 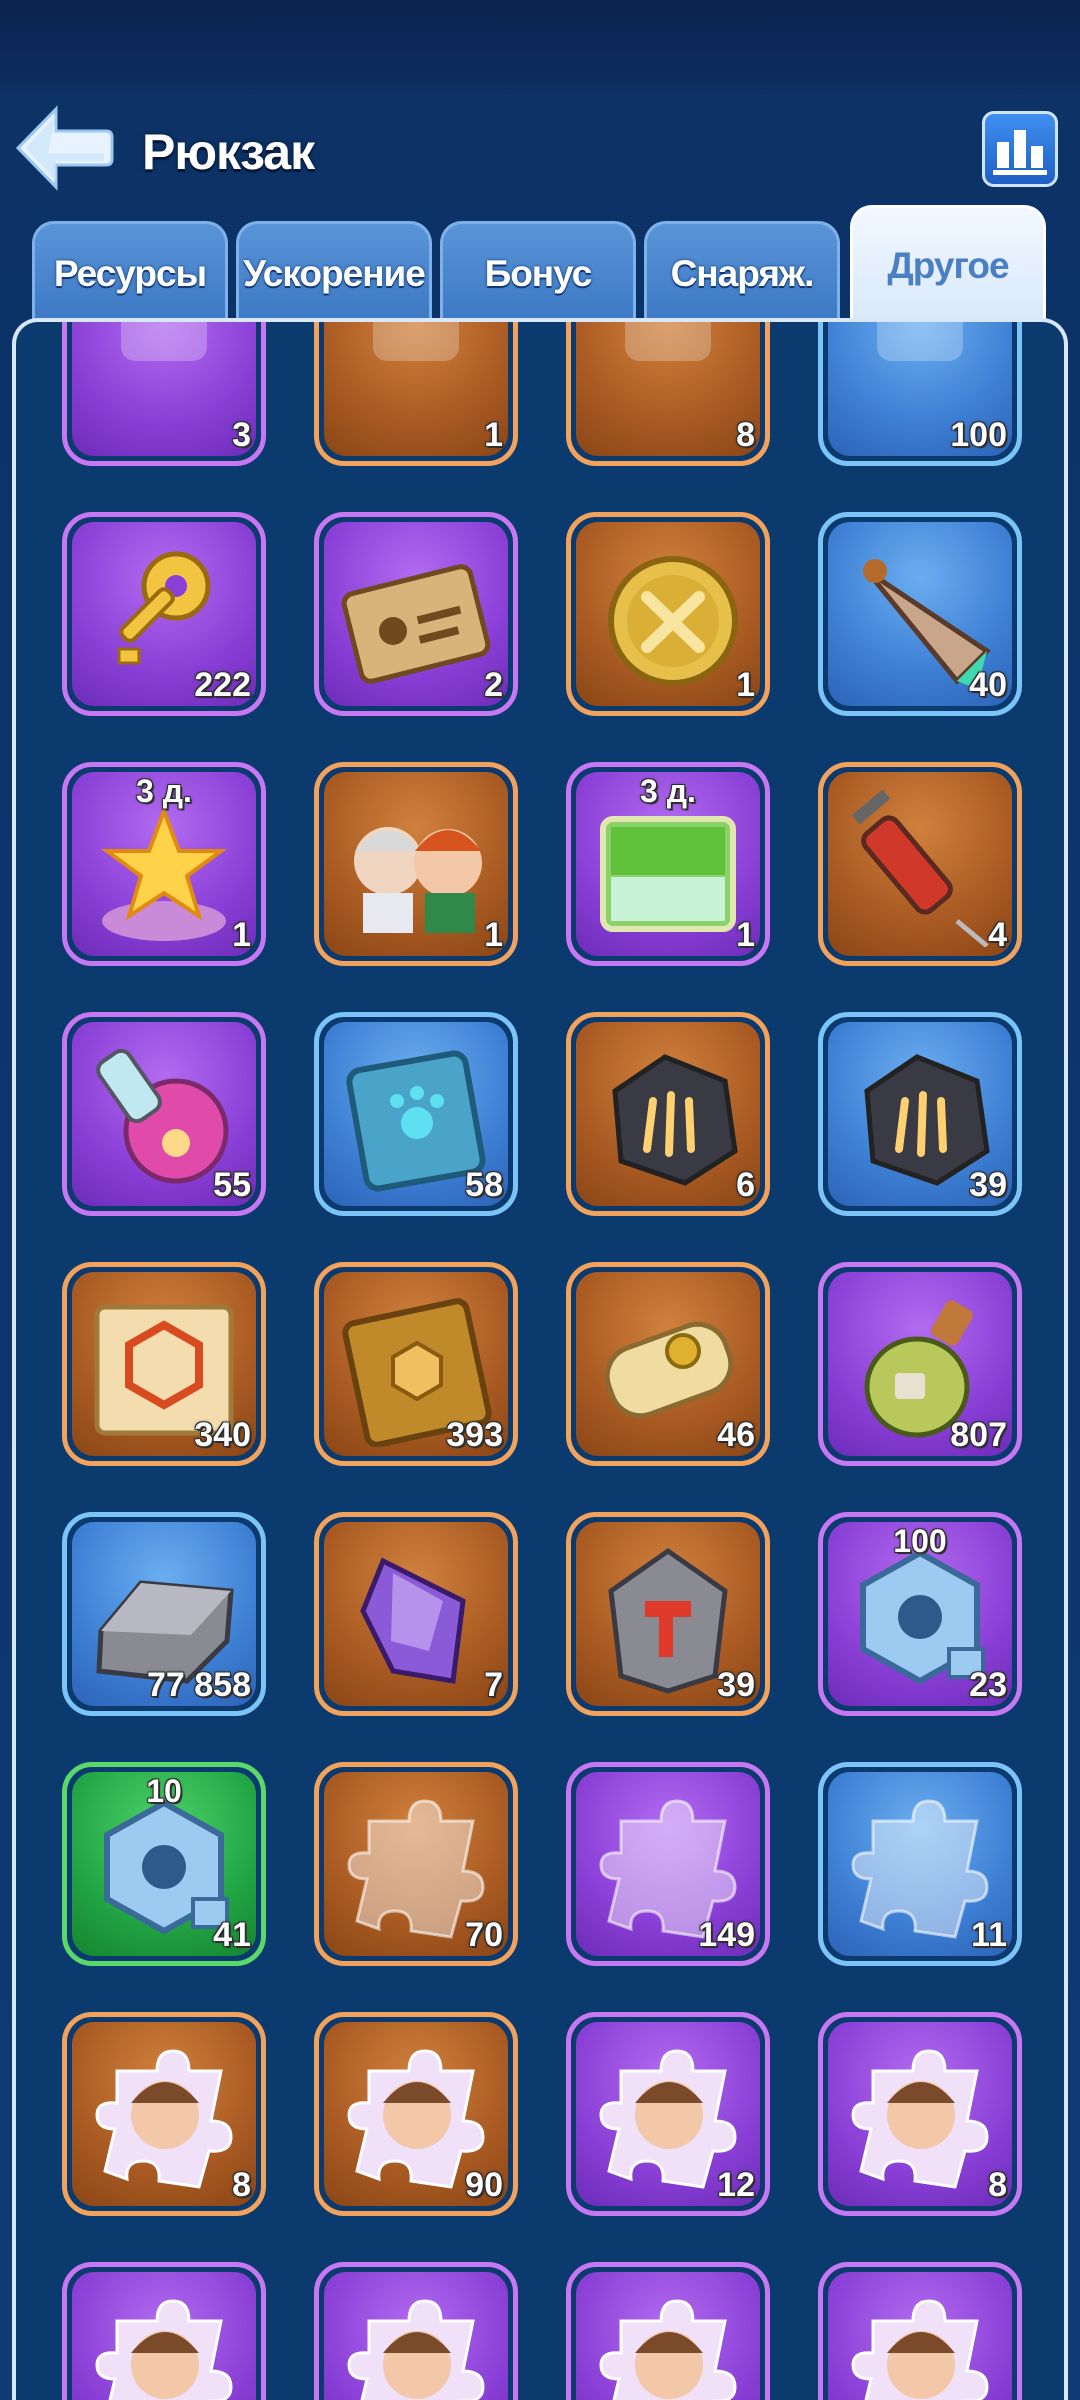 I want to click on inventory-item-partial-item: 1, so click(x=416, y=394).